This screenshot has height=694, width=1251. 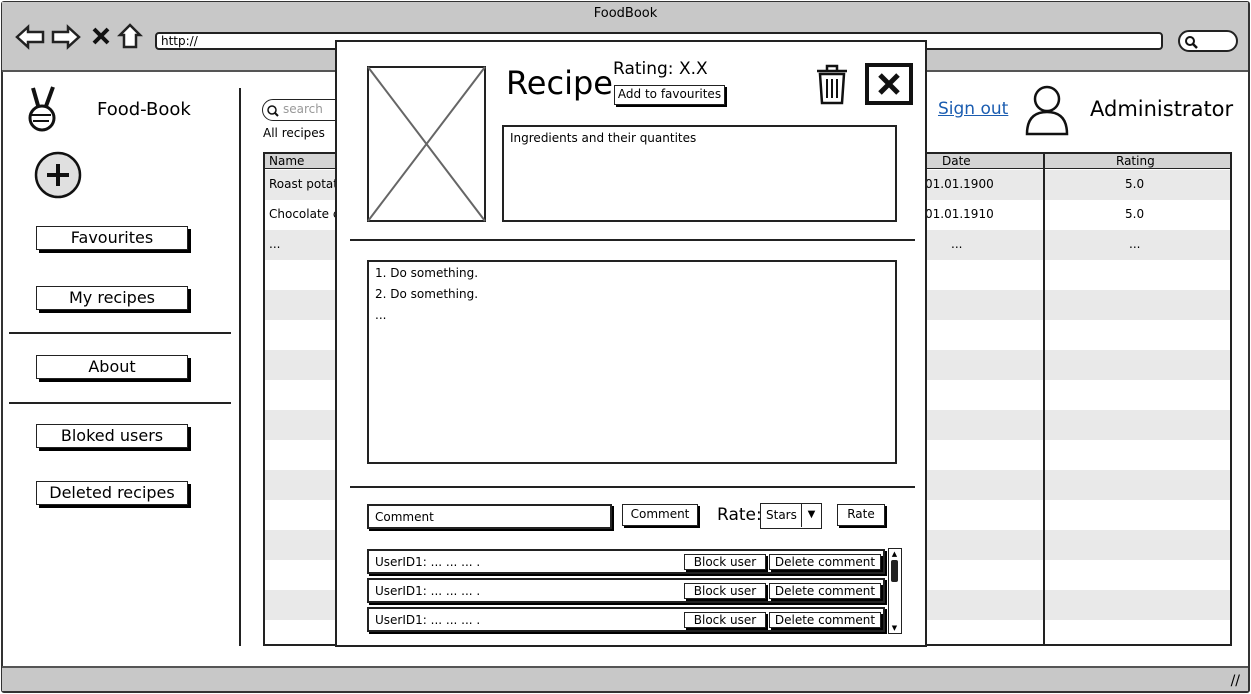 What do you see at coordinates (112, 298) in the screenshot?
I see `my-recipes-button: My recipes` at bounding box center [112, 298].